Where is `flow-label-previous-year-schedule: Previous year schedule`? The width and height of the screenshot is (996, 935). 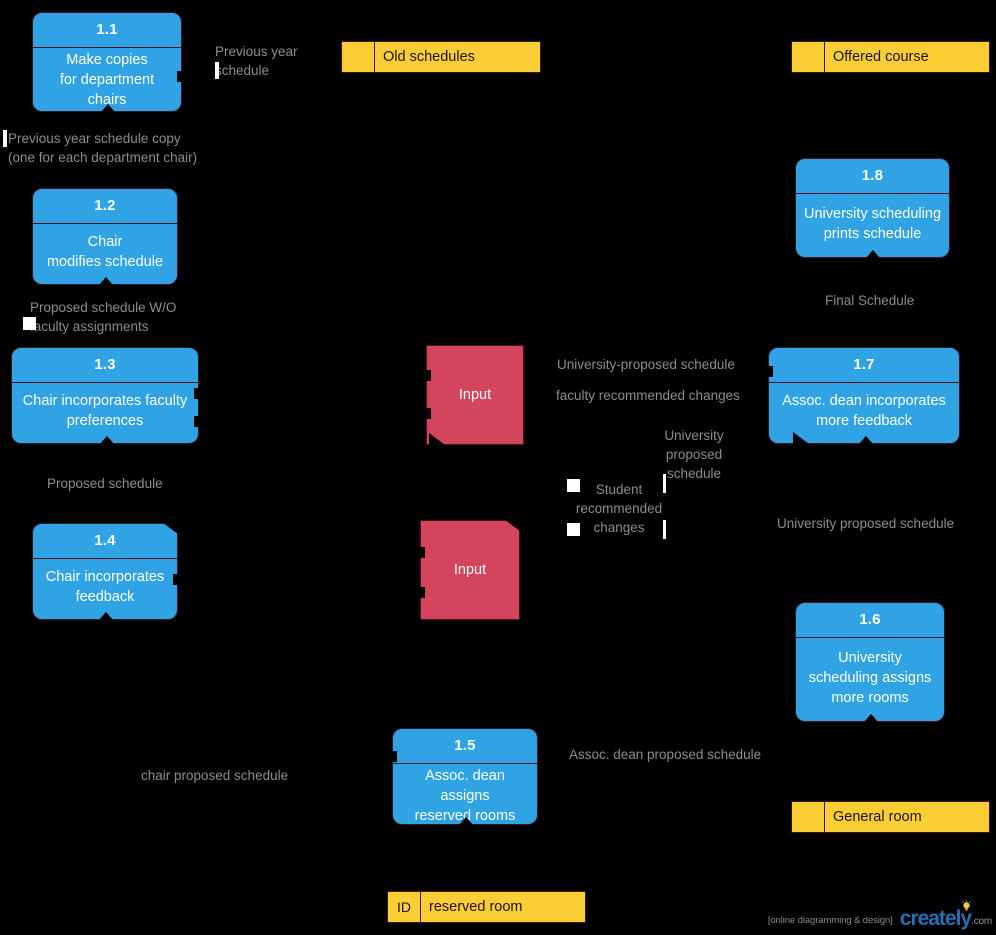
flow-label-previous-year-schedule: Previous year schedule is located at coordinates (256, 61).